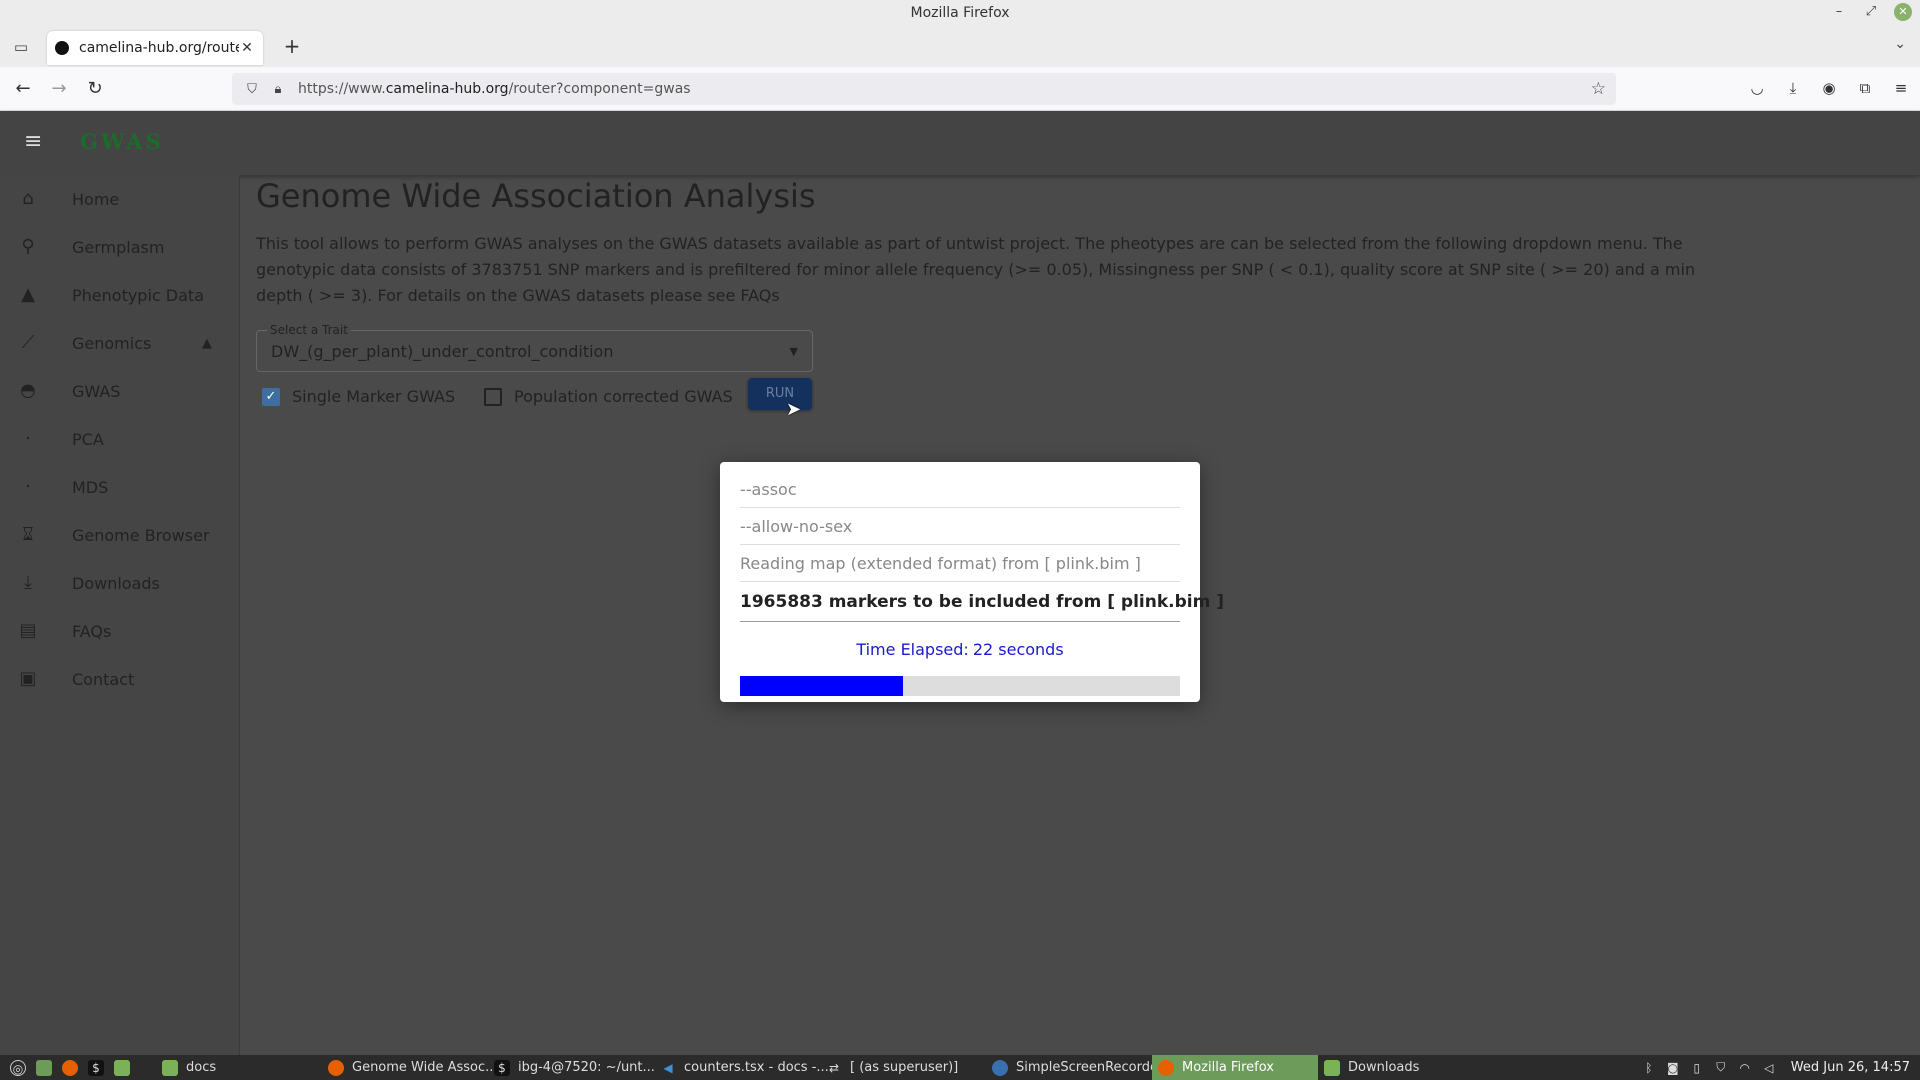  Describe the element at coordinates (1598, 89) in the screenshot. I see `bookmark-star-icon: ☆` at that location.